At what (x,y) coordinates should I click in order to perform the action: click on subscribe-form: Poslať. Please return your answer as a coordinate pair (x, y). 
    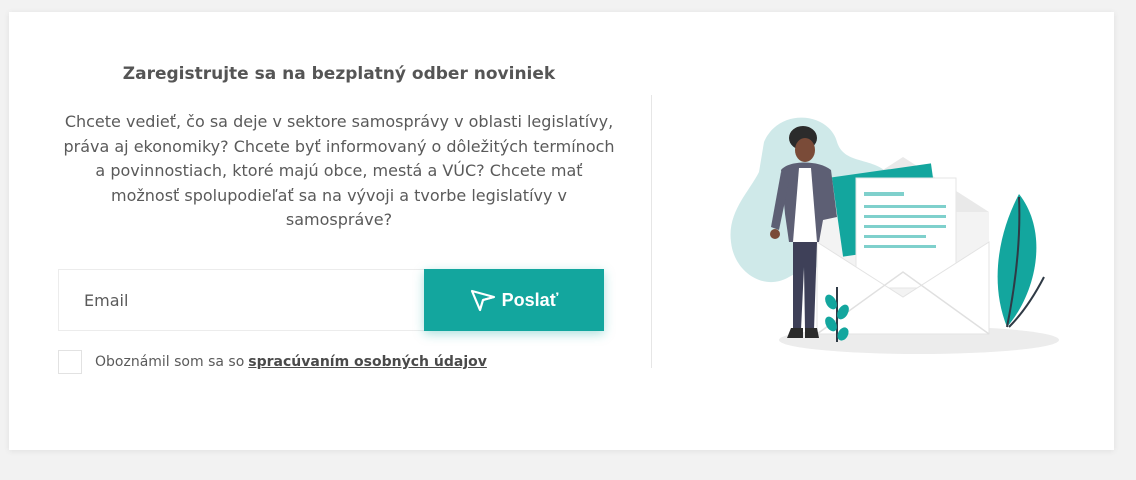
    Looking at the image, I should click on (331, 300).